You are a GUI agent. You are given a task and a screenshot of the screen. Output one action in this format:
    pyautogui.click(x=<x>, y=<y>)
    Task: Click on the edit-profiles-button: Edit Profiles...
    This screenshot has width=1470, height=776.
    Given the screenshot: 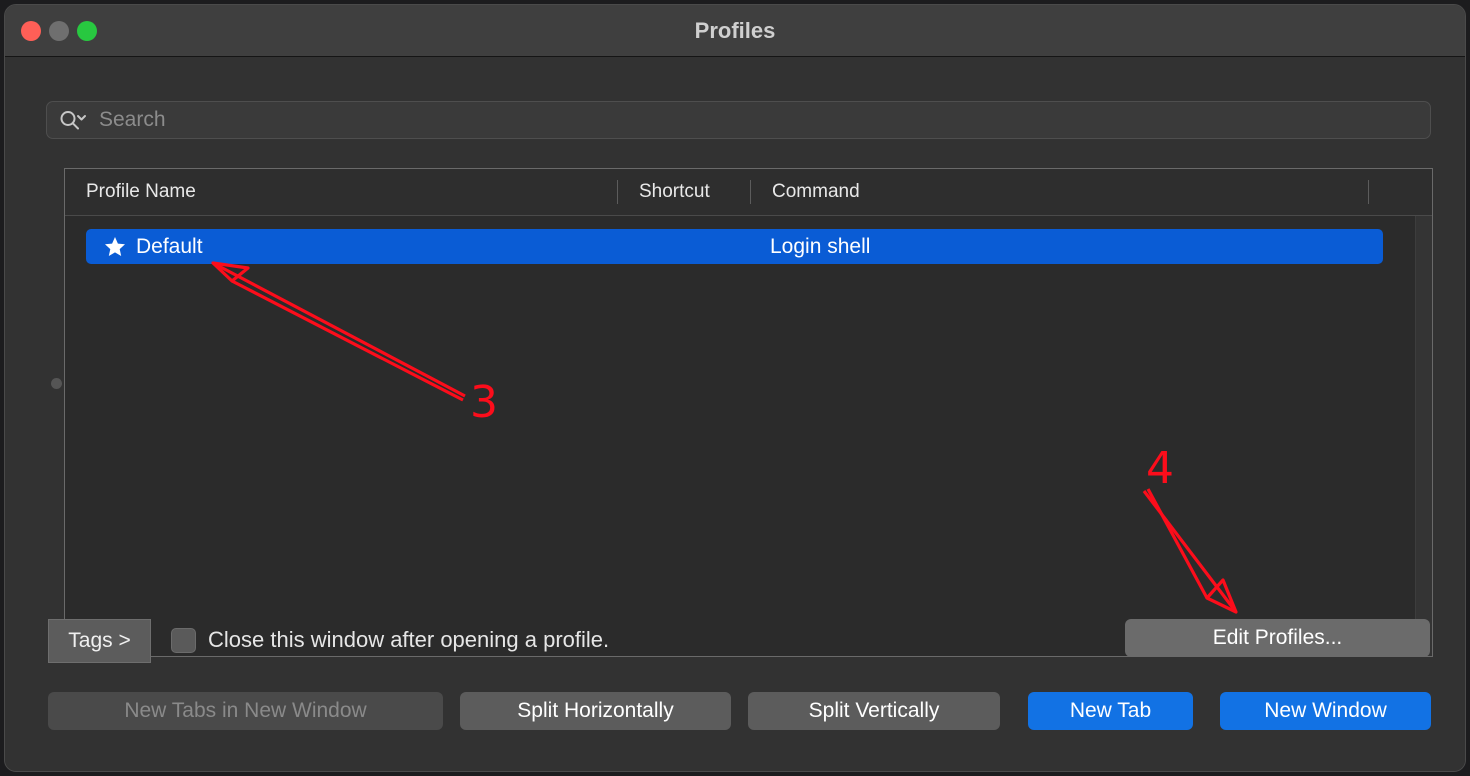 What is the action you would take?
    pyautogui.click(x=1277, y=638)
    